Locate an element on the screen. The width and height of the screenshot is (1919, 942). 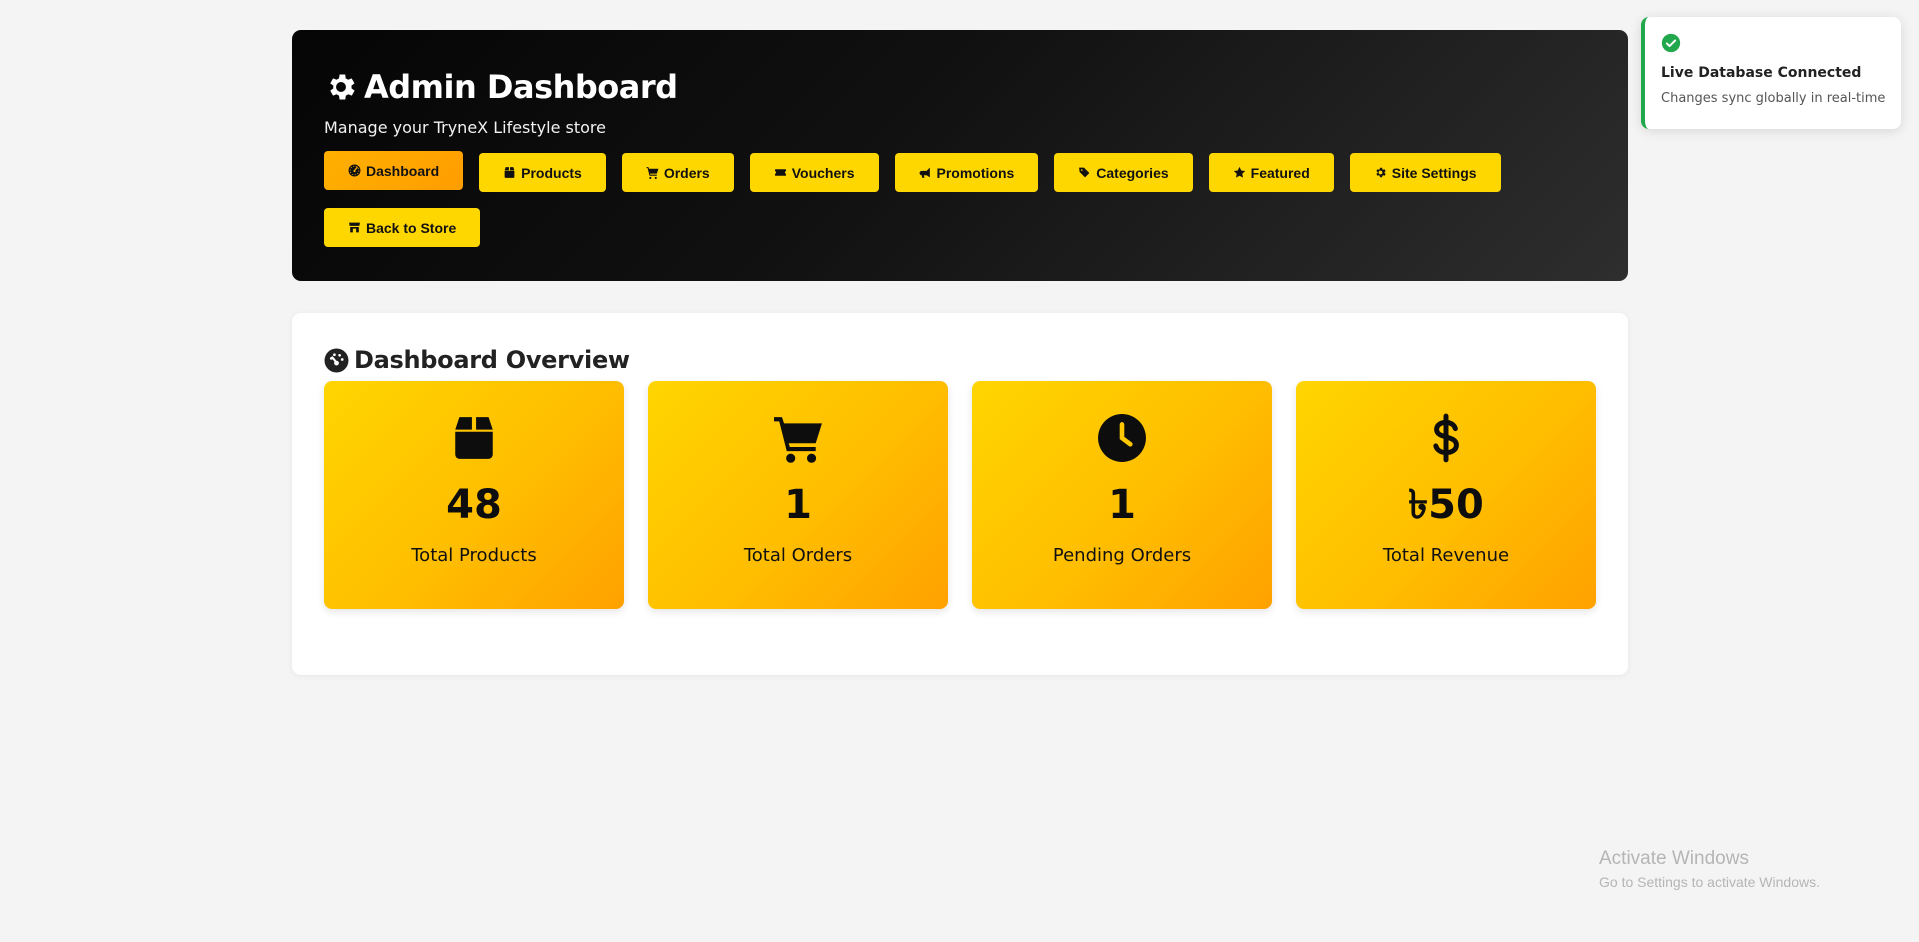
nav-categories-button: Categories is located at coordinates (1123, 172).